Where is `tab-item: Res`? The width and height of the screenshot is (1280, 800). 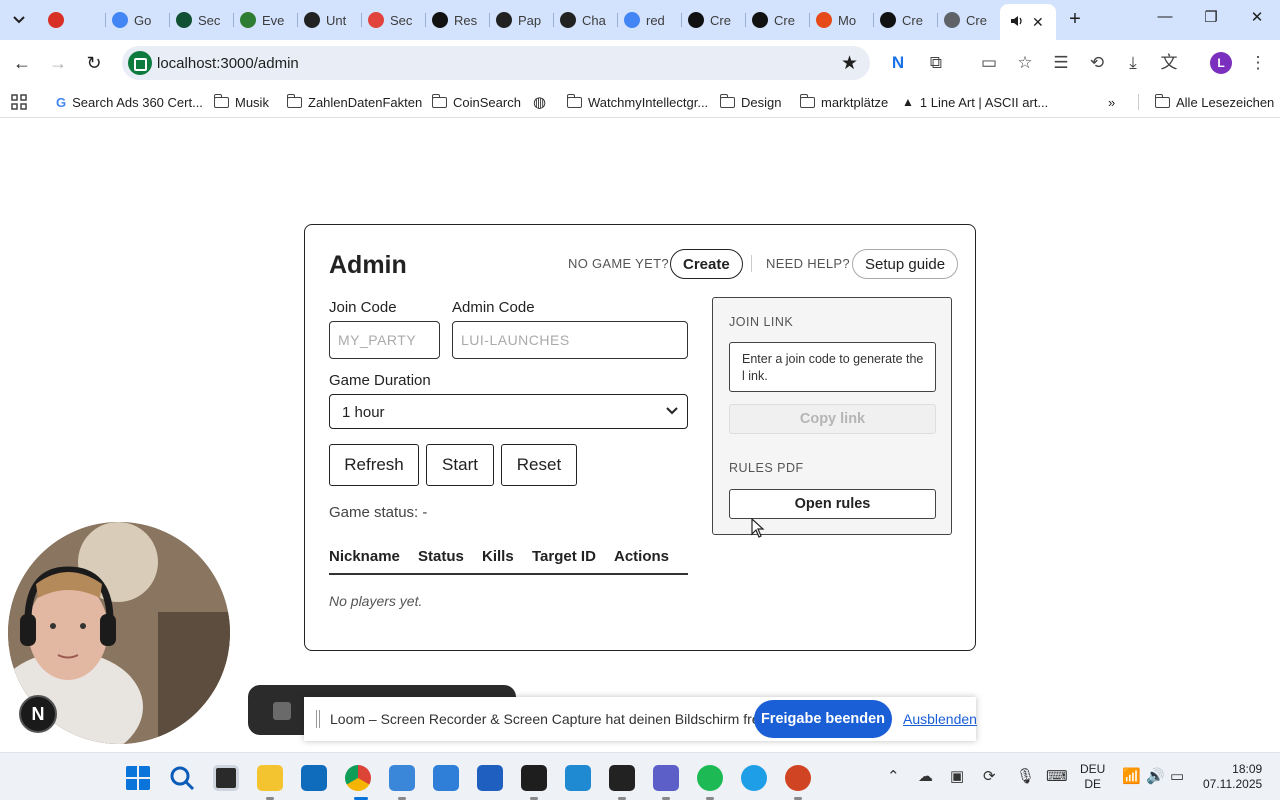 tab-item: Res is located at coordinates (457, 20).